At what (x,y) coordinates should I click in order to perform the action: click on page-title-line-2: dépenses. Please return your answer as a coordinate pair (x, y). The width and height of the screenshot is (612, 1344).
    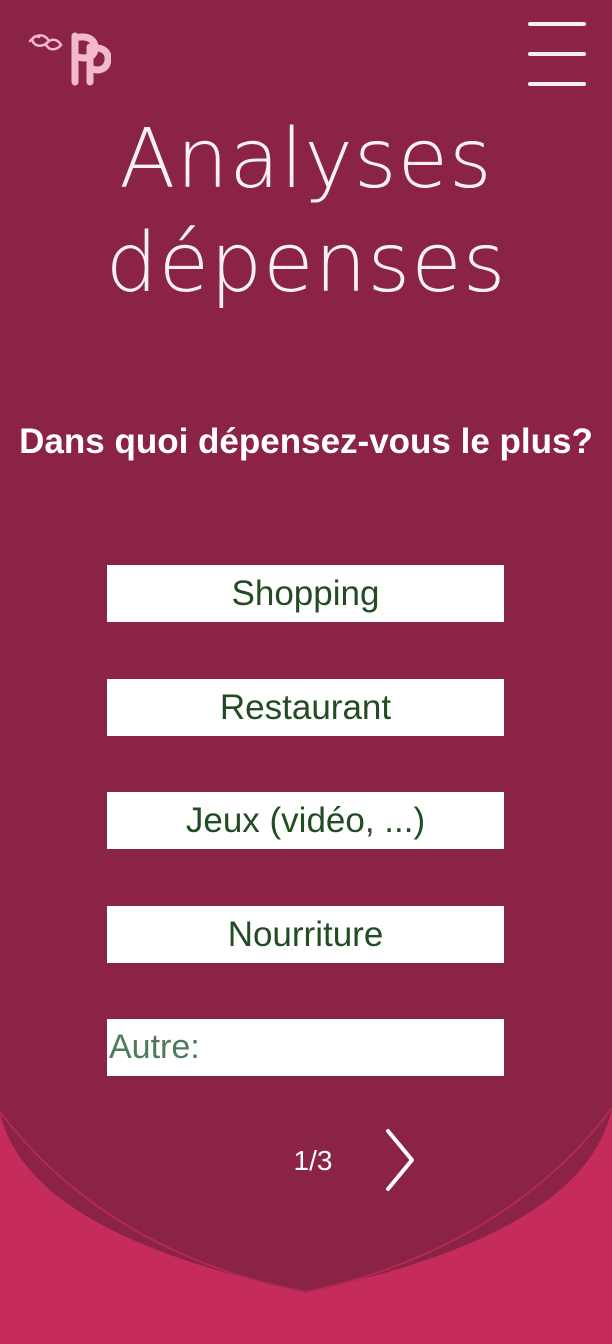
    Looking at the image, I should click on (306, 263).